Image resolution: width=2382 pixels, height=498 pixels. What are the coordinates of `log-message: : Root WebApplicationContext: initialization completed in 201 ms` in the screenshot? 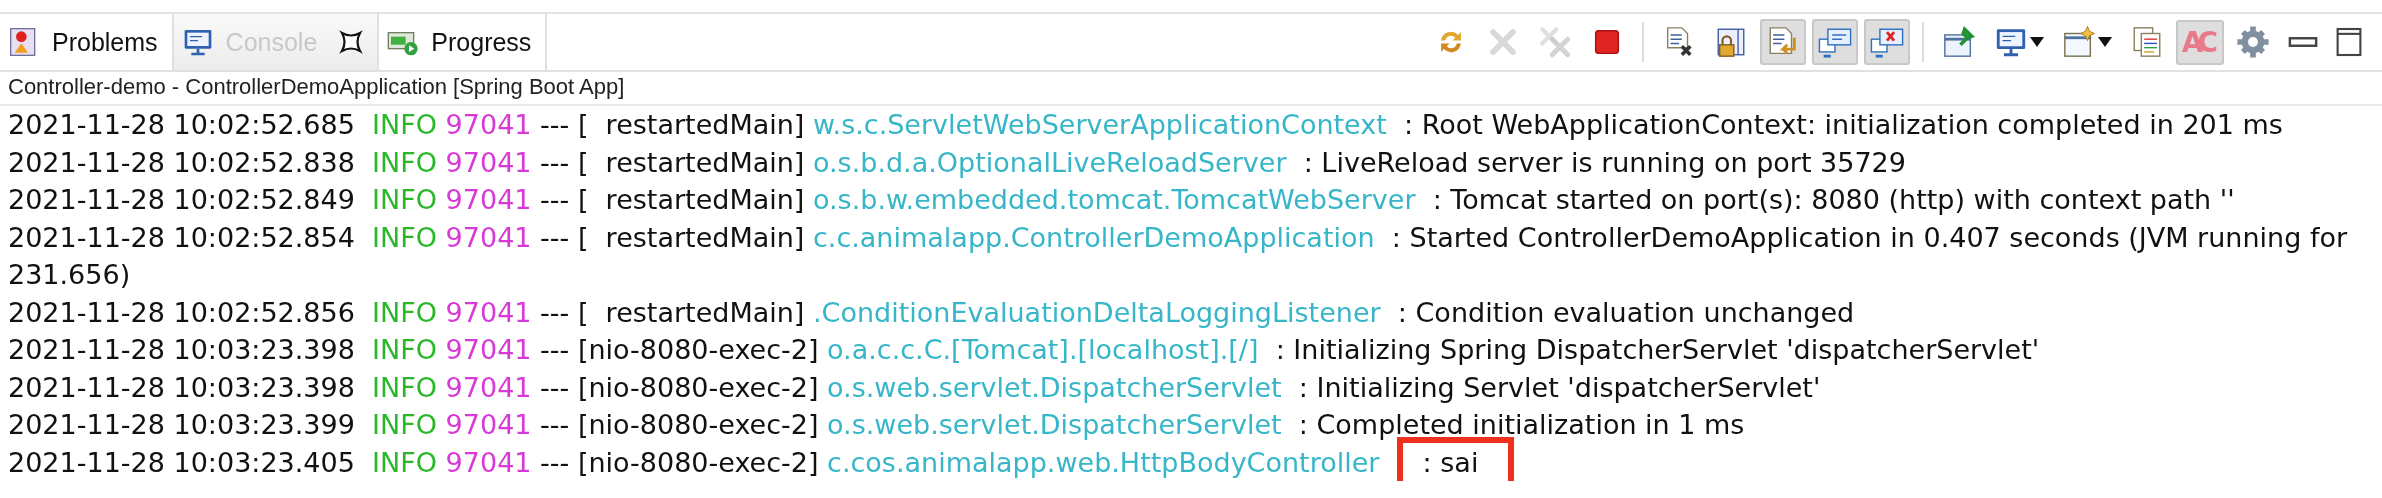 It's located at (1843, 124).